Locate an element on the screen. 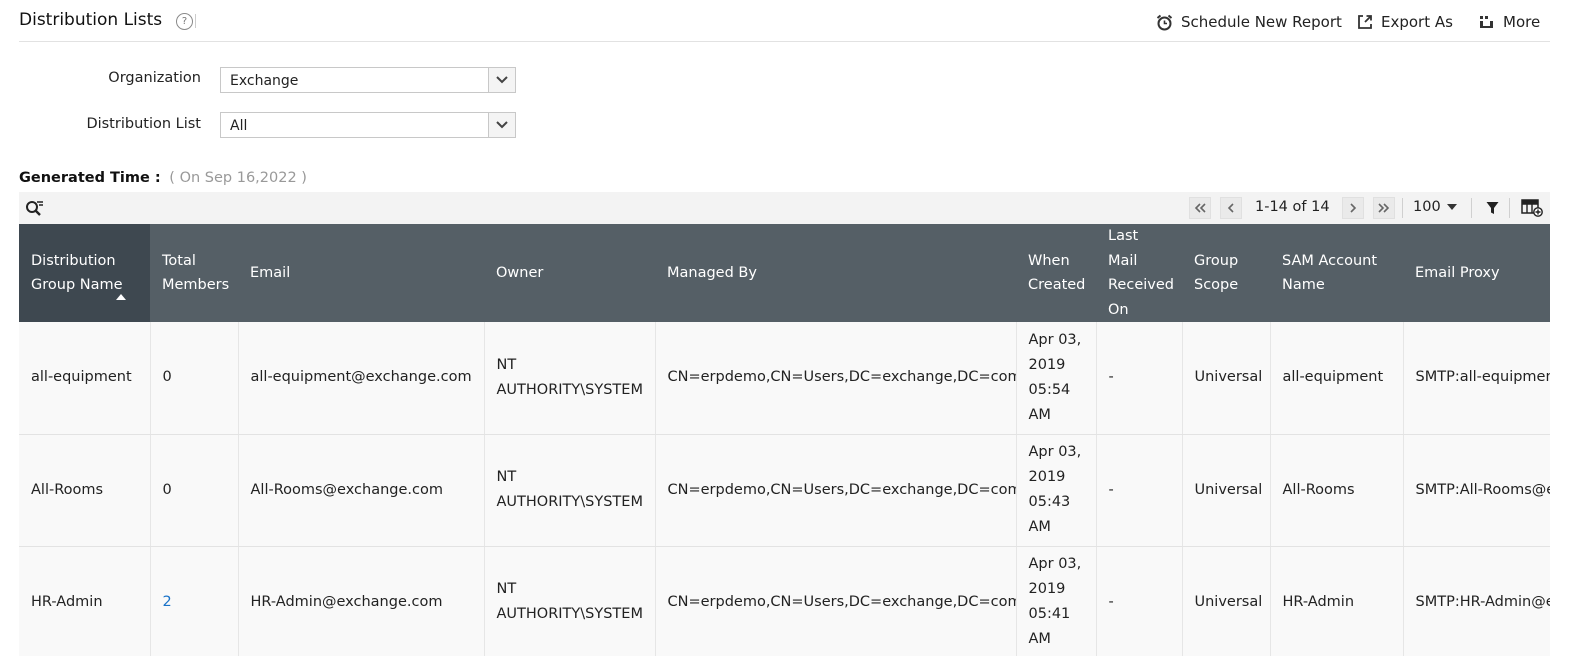 This screenshot has height=656, width=1586. cell-email-proxy: SMTP:HR-Admin@exchange.com is located at coordinates (1476, 601).